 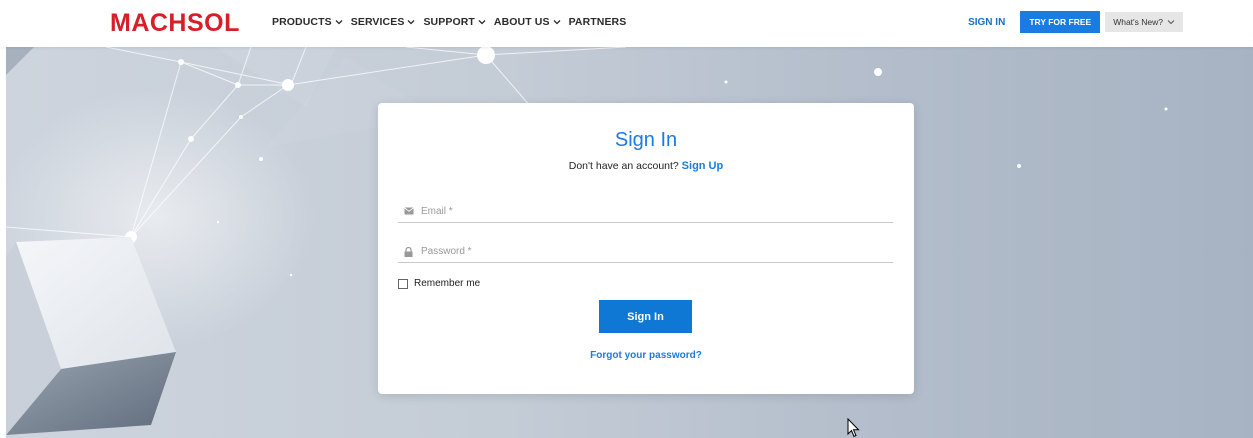 I want to click on remember-me-checkbox, so click(x=403, y=283).